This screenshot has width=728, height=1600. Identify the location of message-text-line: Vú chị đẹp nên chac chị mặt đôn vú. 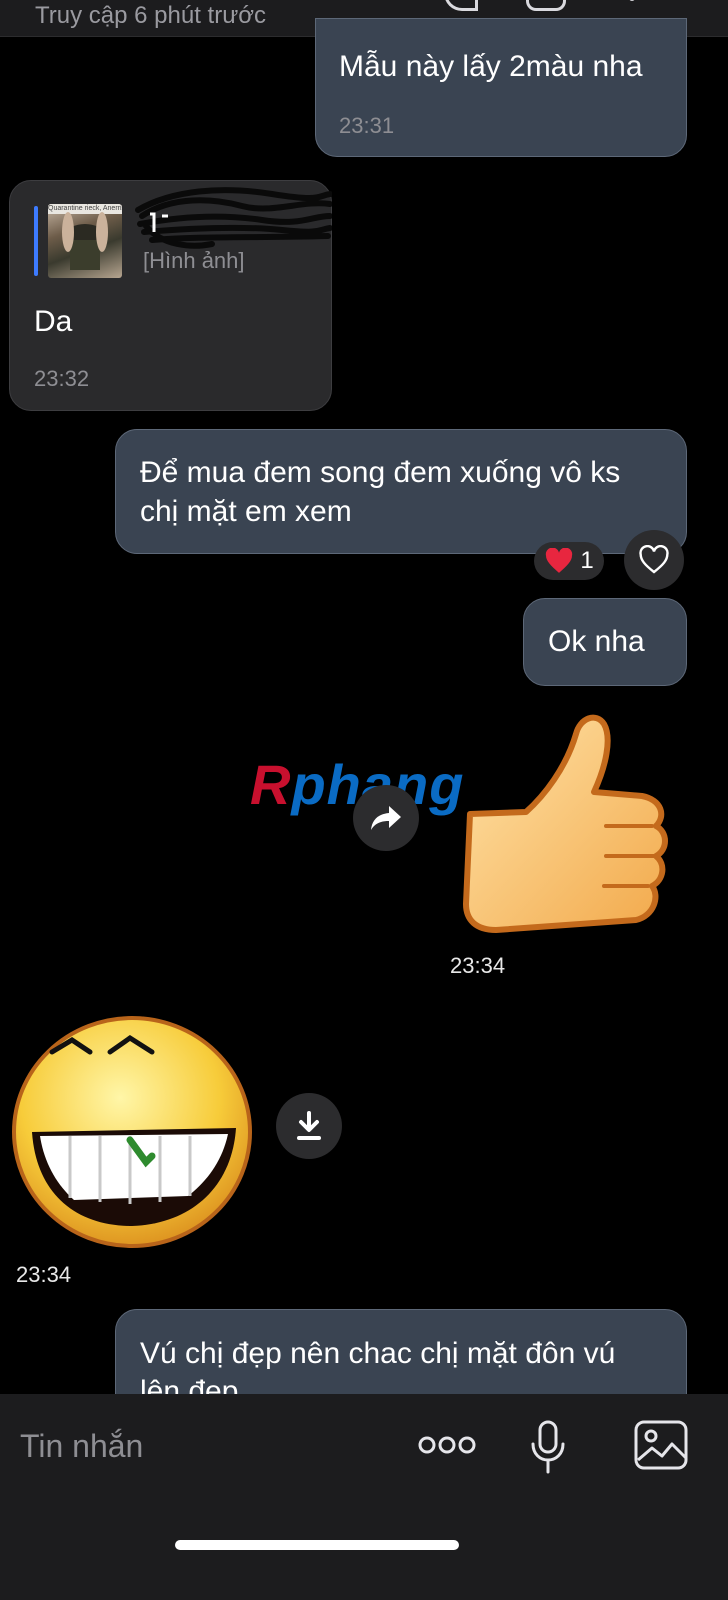
(378, 1353).